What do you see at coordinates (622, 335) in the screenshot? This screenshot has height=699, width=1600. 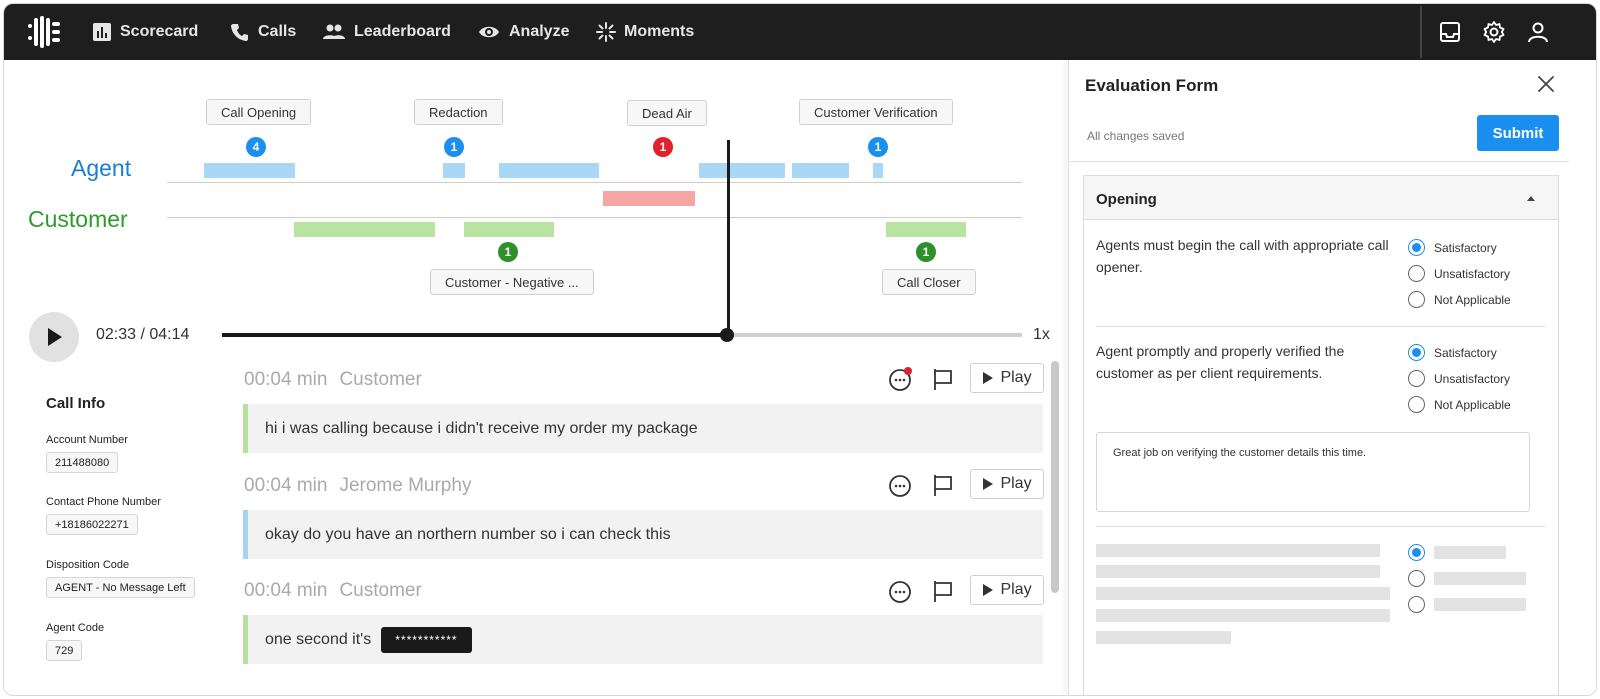 I see `seek-bar` at bounding box center [622, 335].